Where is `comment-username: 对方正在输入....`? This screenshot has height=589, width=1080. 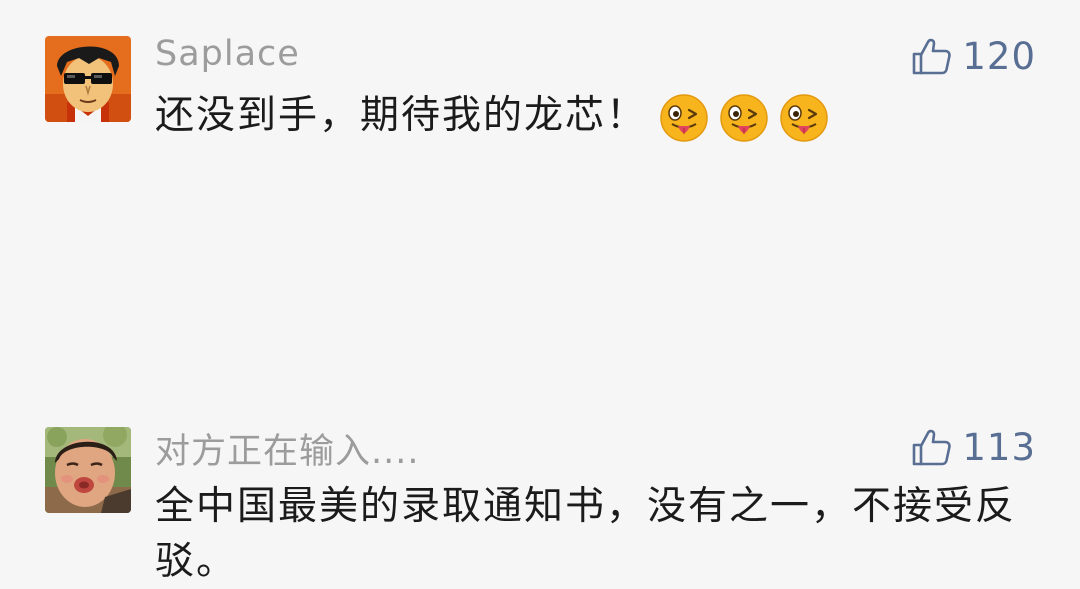
comment-username: 对方正在输入.... is located at coordinates (287, 448).